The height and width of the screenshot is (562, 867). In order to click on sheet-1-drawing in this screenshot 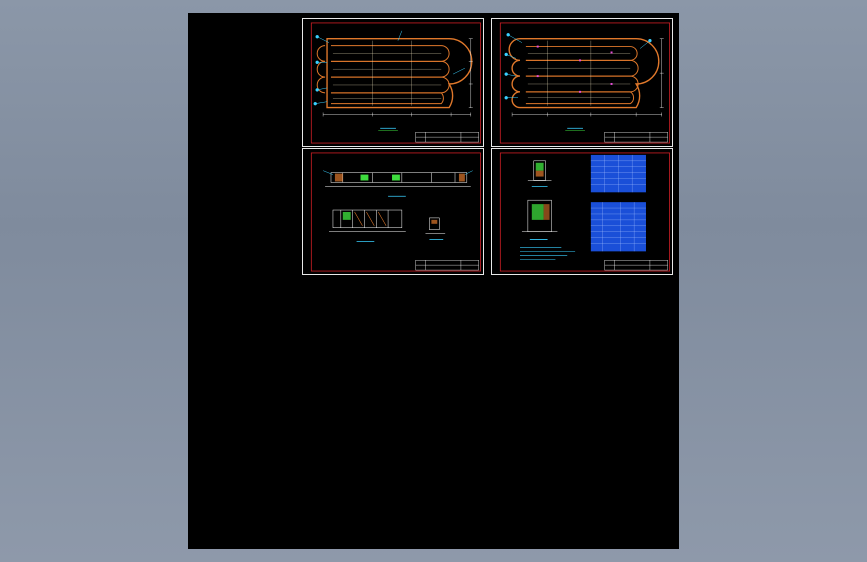, I will do `click(396, 83)`.